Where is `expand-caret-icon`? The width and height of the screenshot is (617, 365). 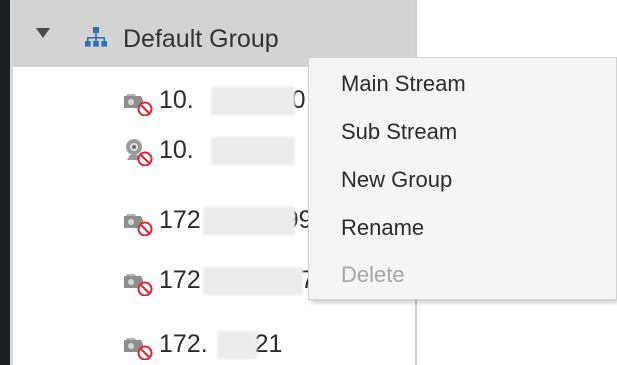
expand-caret-icon is located at coordinates (43, 33).